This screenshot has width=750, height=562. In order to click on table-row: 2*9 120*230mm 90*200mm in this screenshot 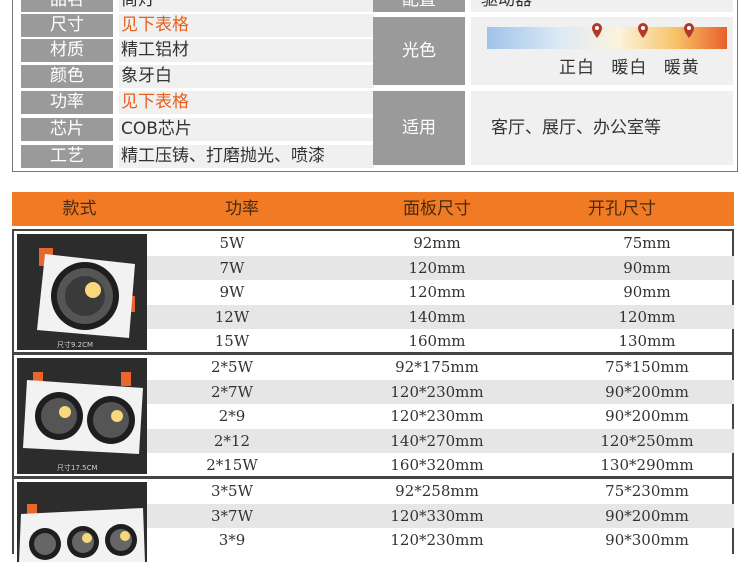, I will do `click(440, 416)`.